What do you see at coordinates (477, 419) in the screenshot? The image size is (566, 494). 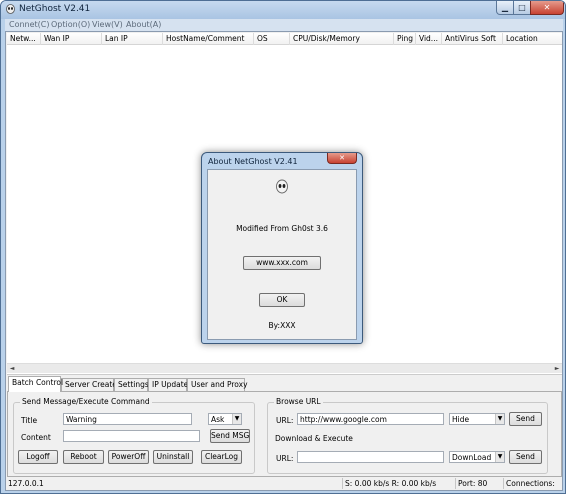 I see `browse-mode-select: Hide ▼` at bounding box center [477, 419].